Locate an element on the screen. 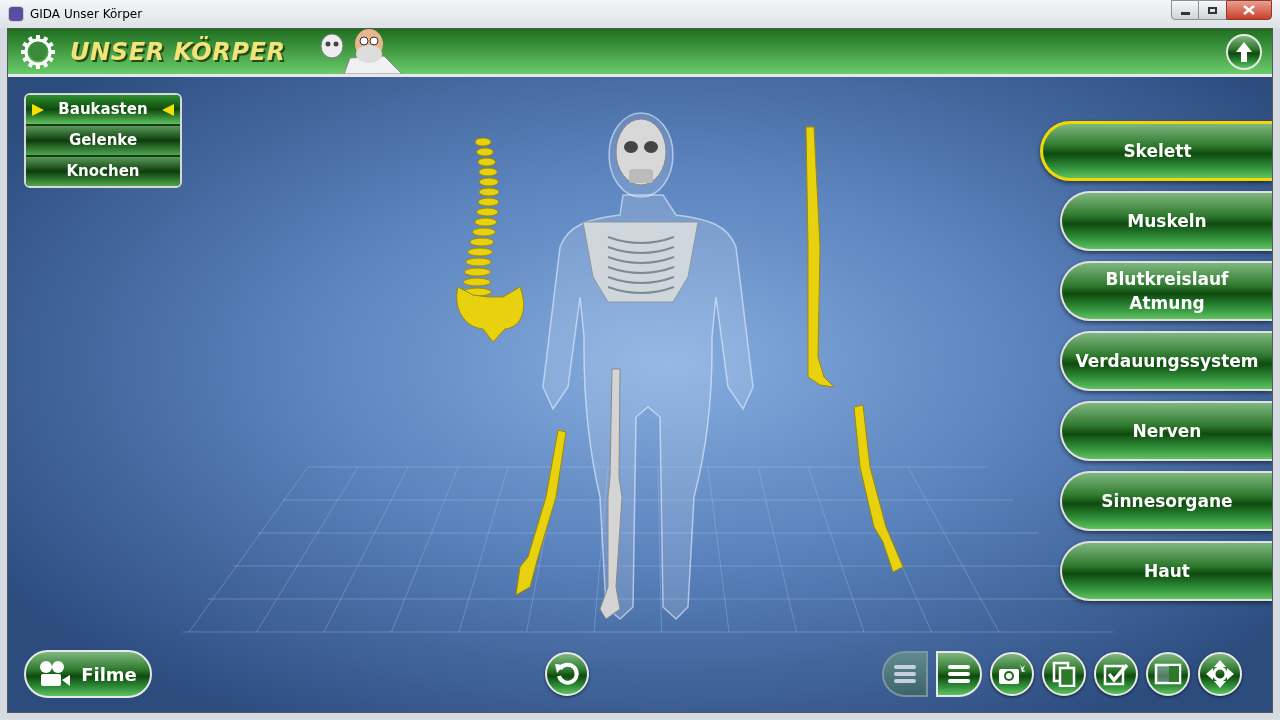 The image size is (1280, 720). screenshot-button is located at coordinates (1012, 674).